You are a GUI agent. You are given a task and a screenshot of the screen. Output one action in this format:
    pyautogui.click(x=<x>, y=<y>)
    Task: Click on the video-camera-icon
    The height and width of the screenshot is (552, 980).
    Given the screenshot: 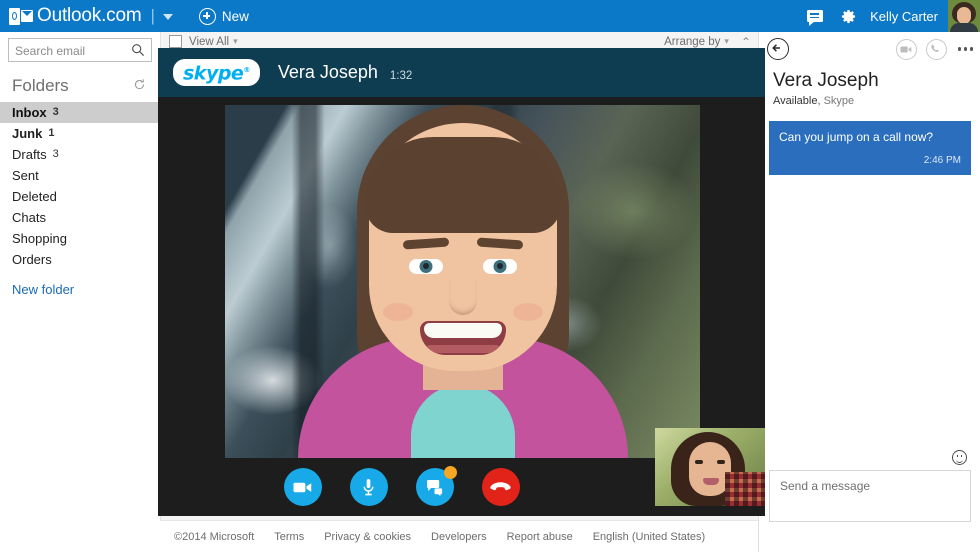 What is the action you would take?
    pyautogui.click(x=302, y=487)
    